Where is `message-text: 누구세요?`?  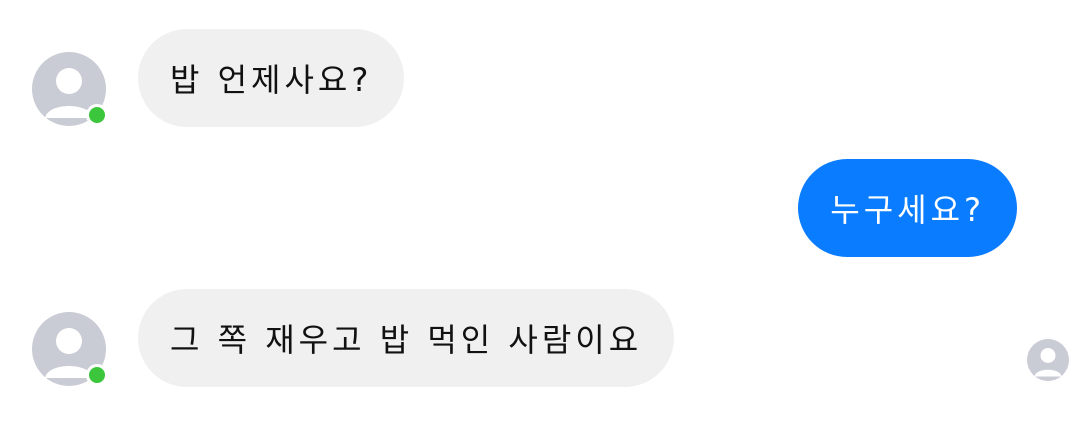
message-text: 누구세요? is located at coordinates (907, 210).